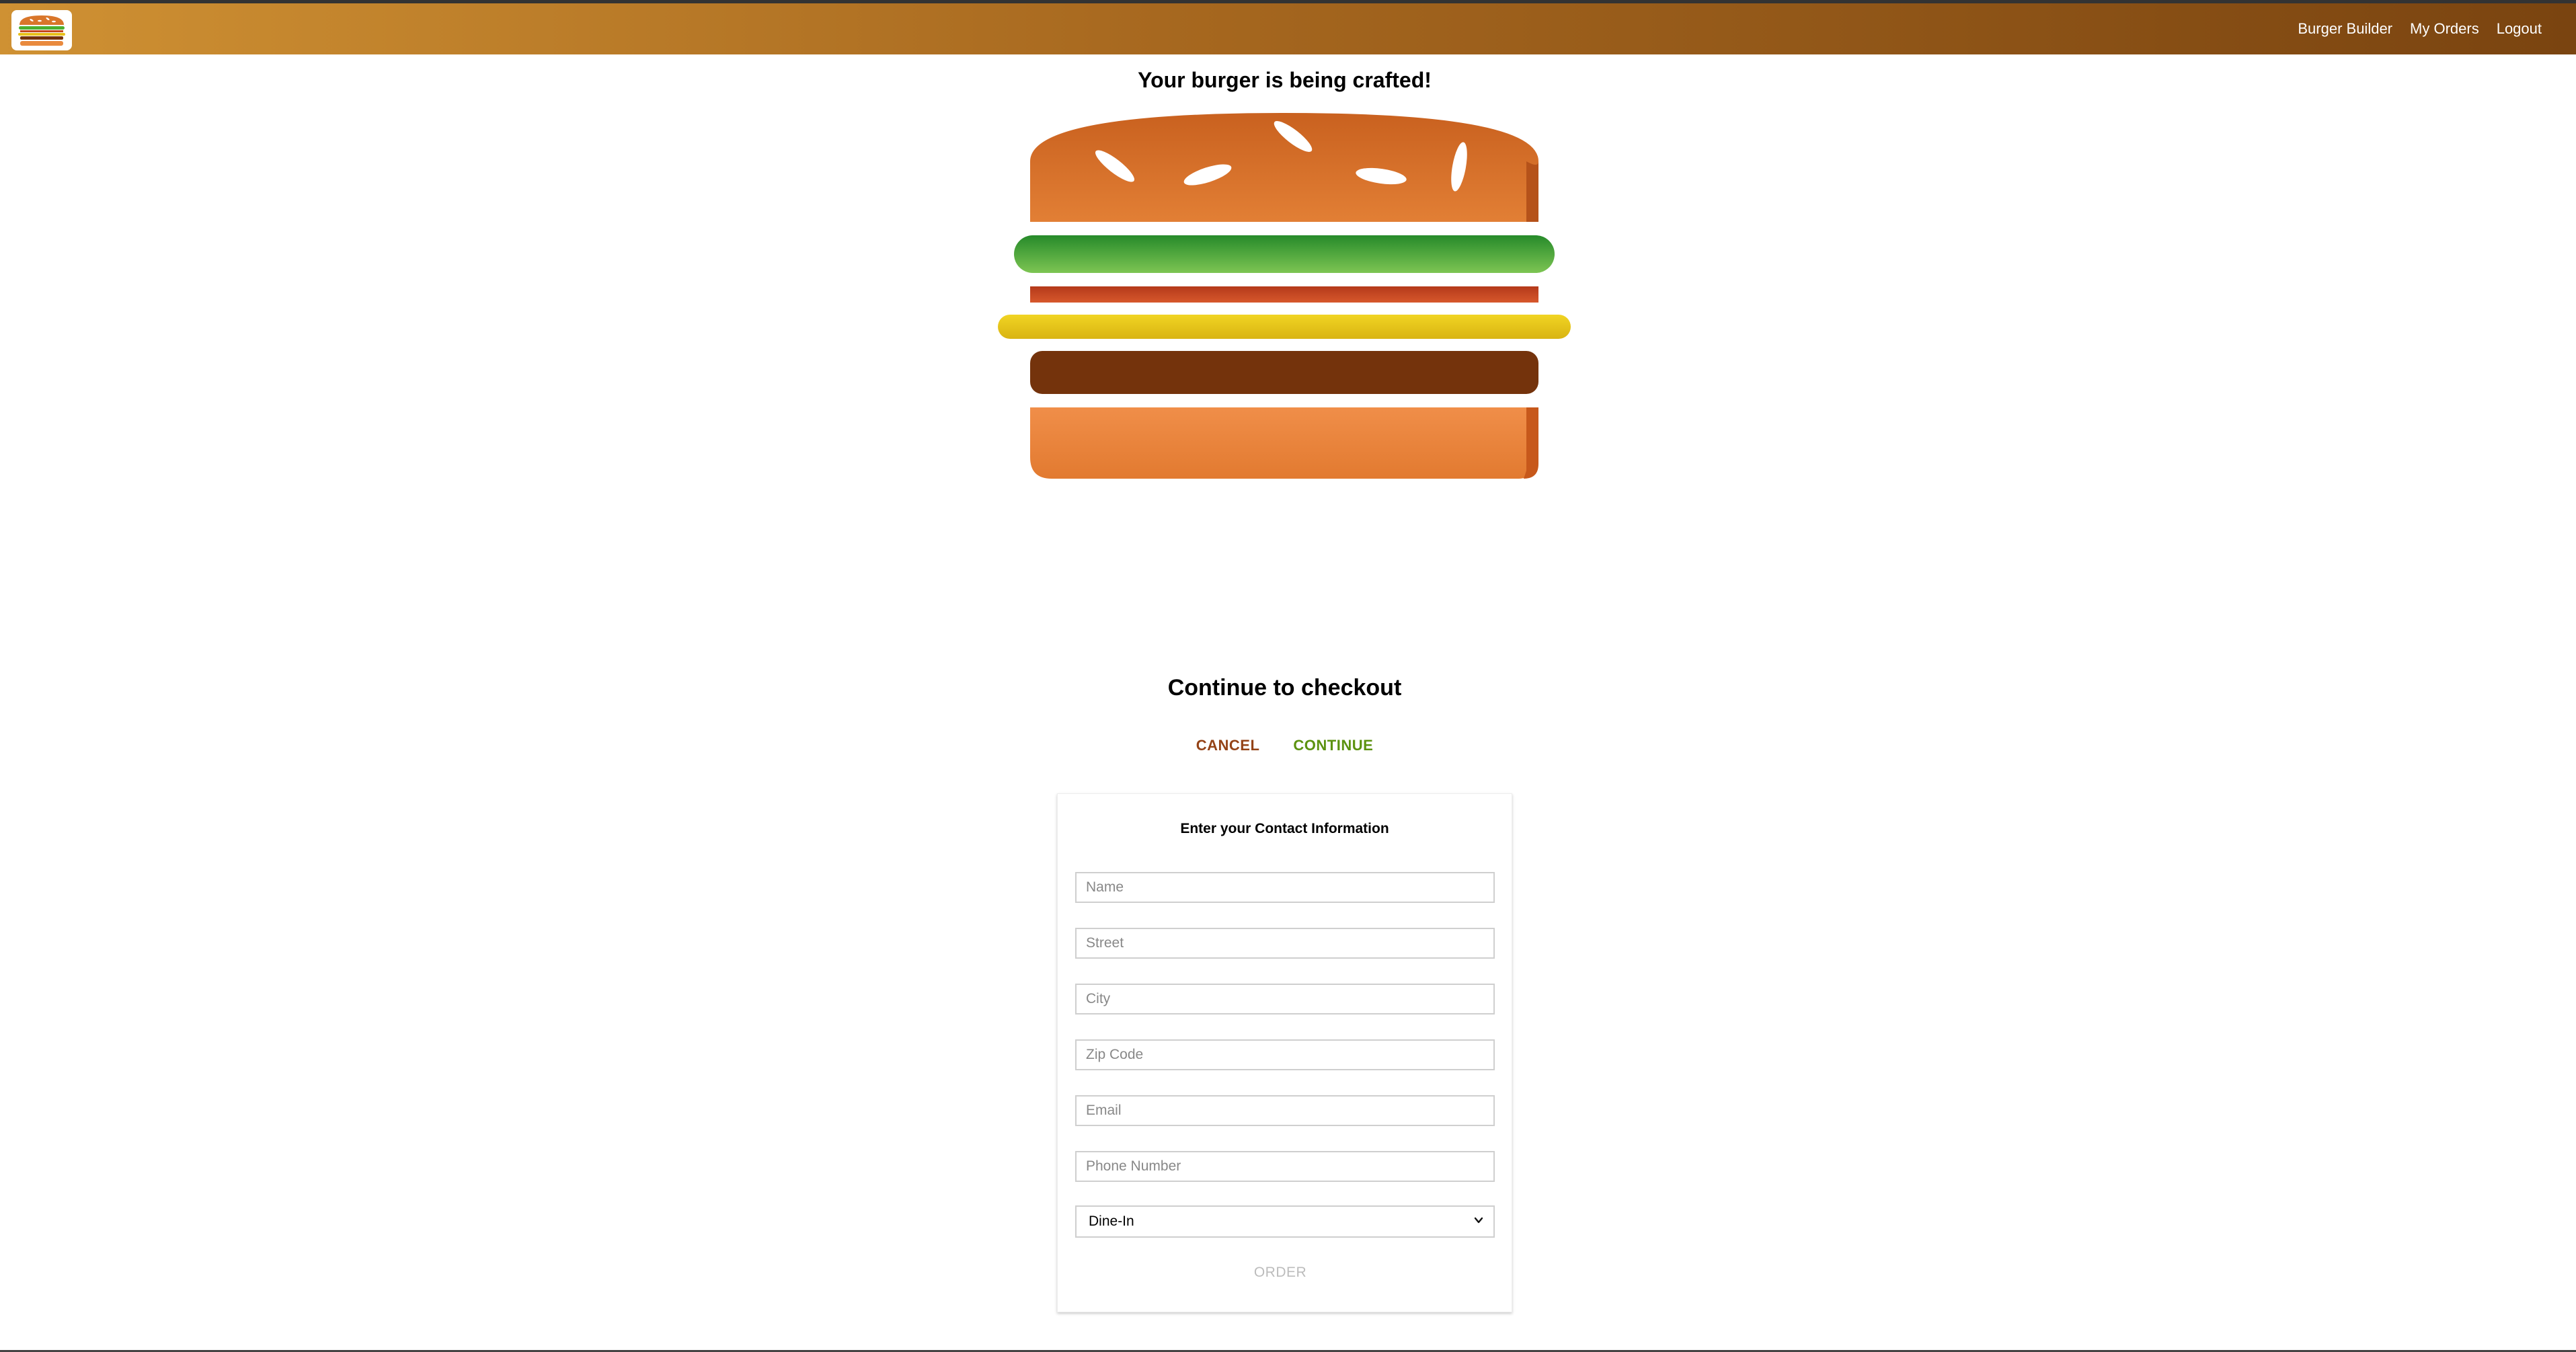 This screenshot has width=2576, height=1352. What do you see at coordinates (1281, 1273) in the screenshot?
I see `order-button: ORDER` at bounding box center [1281, 1273].